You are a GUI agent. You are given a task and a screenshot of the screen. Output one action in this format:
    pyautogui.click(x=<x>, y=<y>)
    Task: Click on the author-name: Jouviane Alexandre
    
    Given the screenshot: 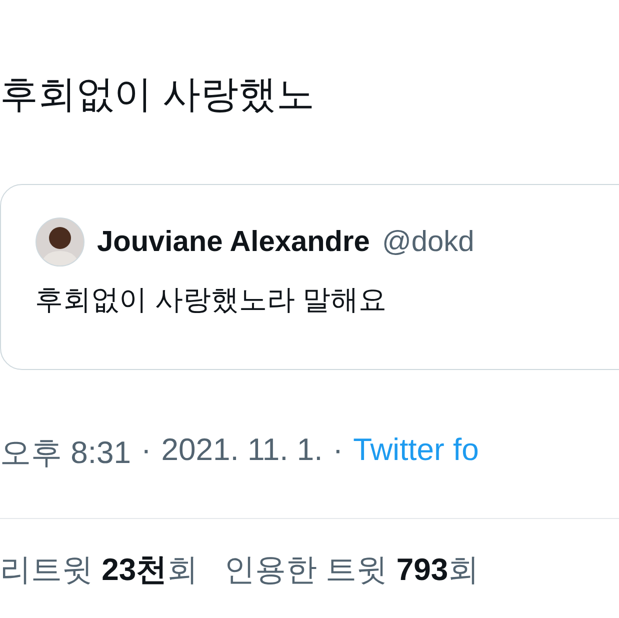 What is the action you would take?
    pyautogui.click(x=233, y=242)
    